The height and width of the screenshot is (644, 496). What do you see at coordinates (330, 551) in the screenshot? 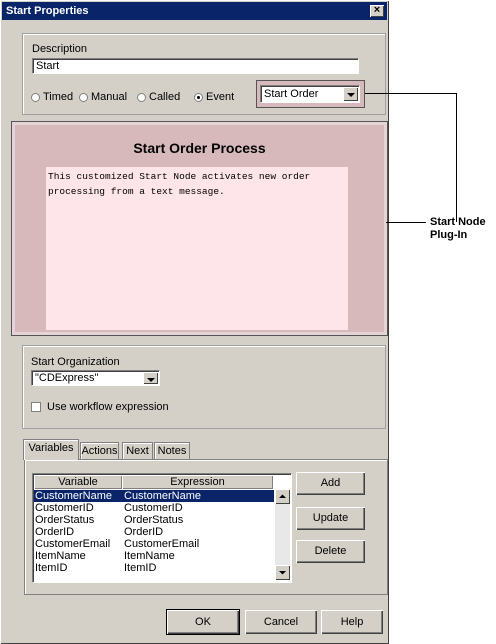
I see `delete-button: Delete` at bounding box center [330, 551].